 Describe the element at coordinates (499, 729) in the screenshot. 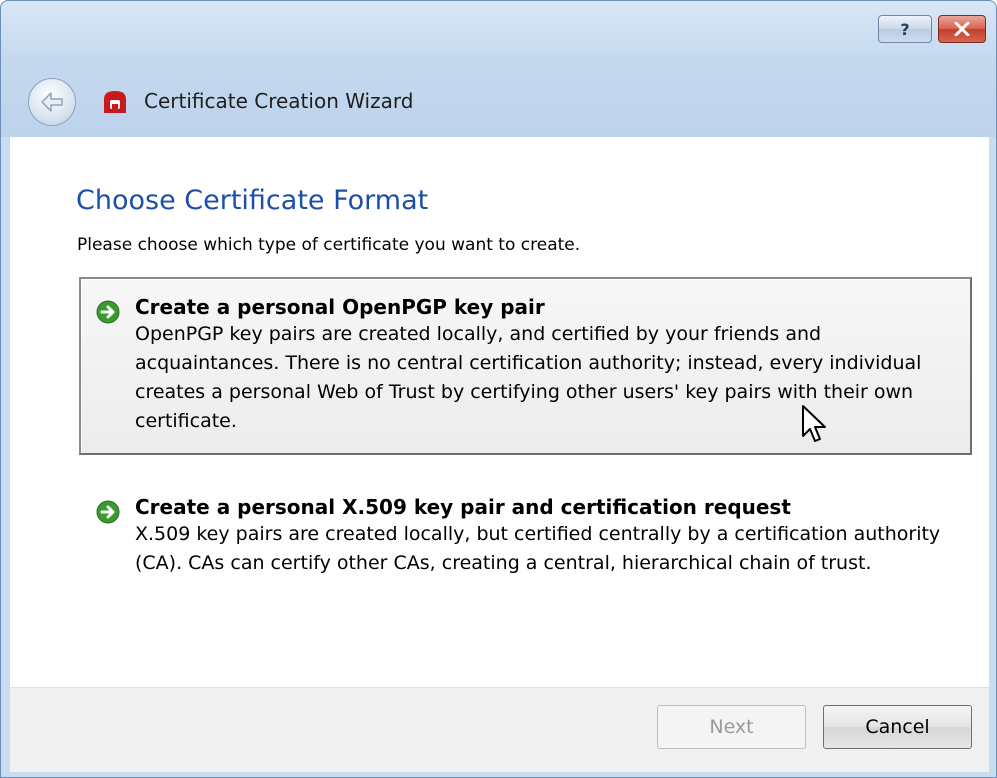

I see `button-bar: Next Cancel` at that location.